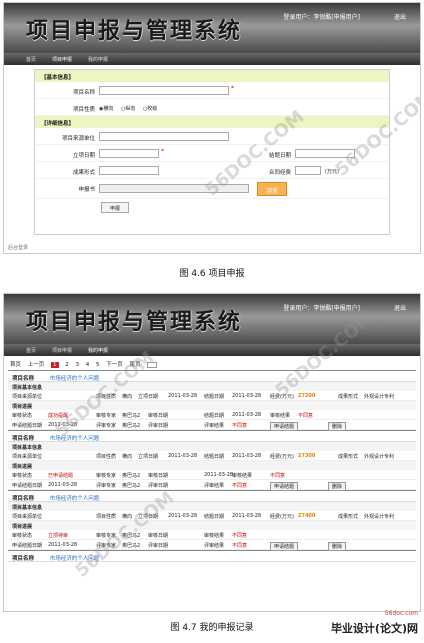 The height and width of the screenshot is (643, 424). I want to click on logo-text: 毕业设计(论文)网, so click(374, 628).